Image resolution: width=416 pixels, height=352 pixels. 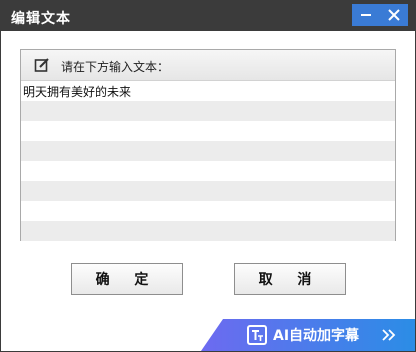 What do you see at coordinates (77, 92) in the screenshot?
I see `text-line-content: 明天拥有美好的未来` at bounding box center [77, 92].